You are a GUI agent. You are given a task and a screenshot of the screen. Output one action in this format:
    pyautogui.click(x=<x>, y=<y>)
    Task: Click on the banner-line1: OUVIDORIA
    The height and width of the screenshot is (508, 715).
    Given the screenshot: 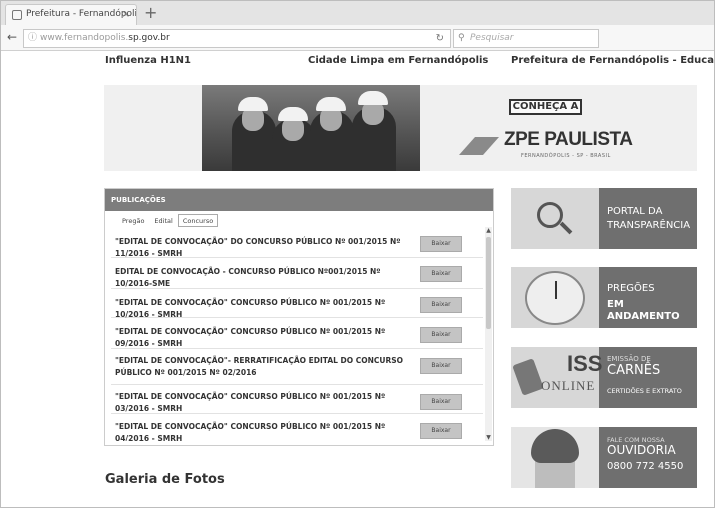 What is the action you would take?
    pyautogui.click(x=641, y=450)
    